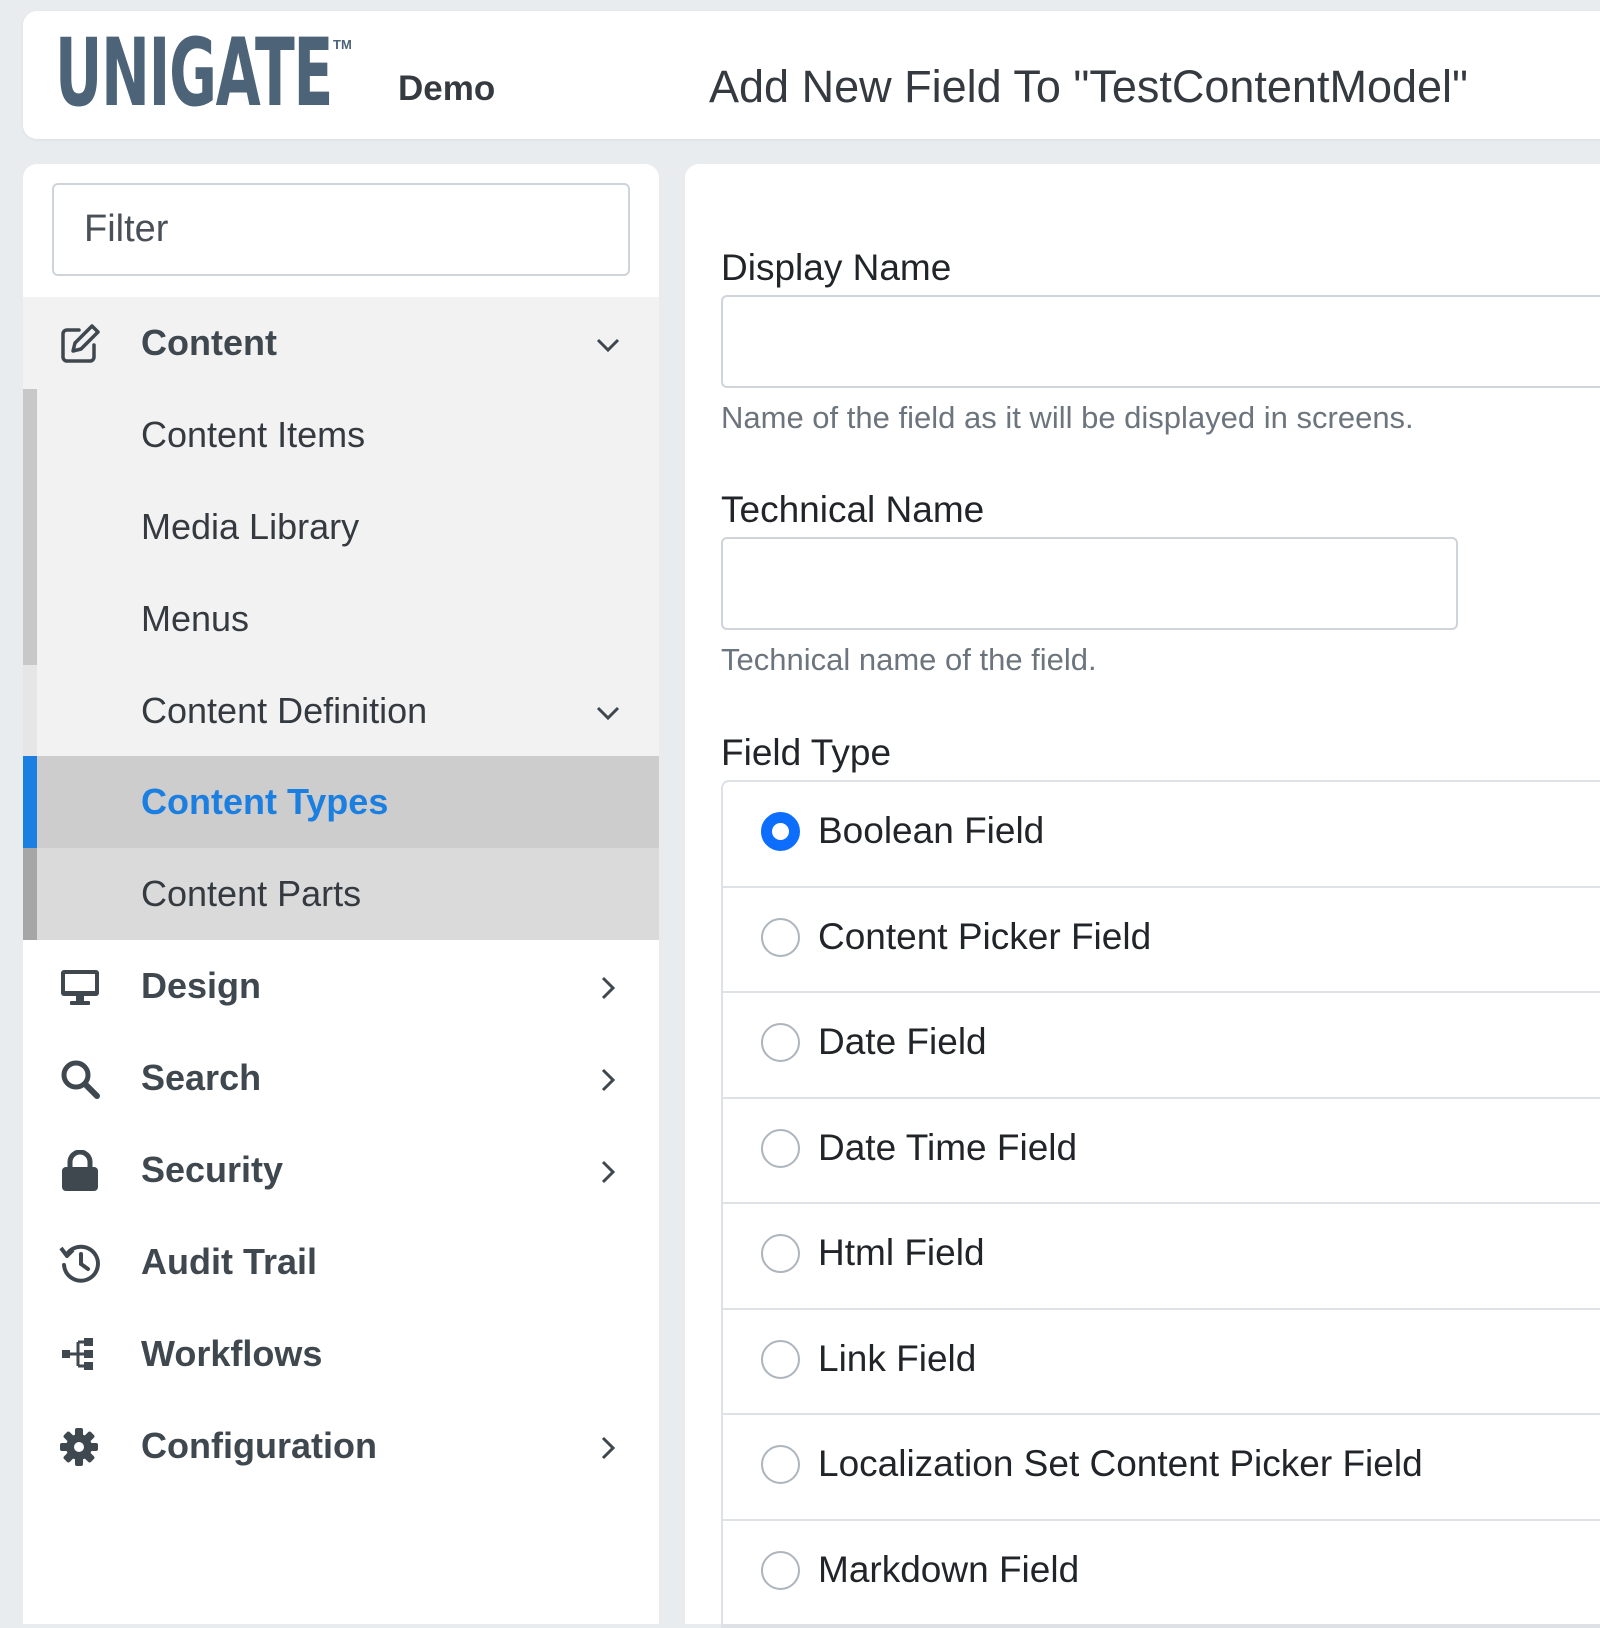 This screenshot has height=1628, width=1600. I want to click on radio-label: Boolean Field, so click(931, 830).